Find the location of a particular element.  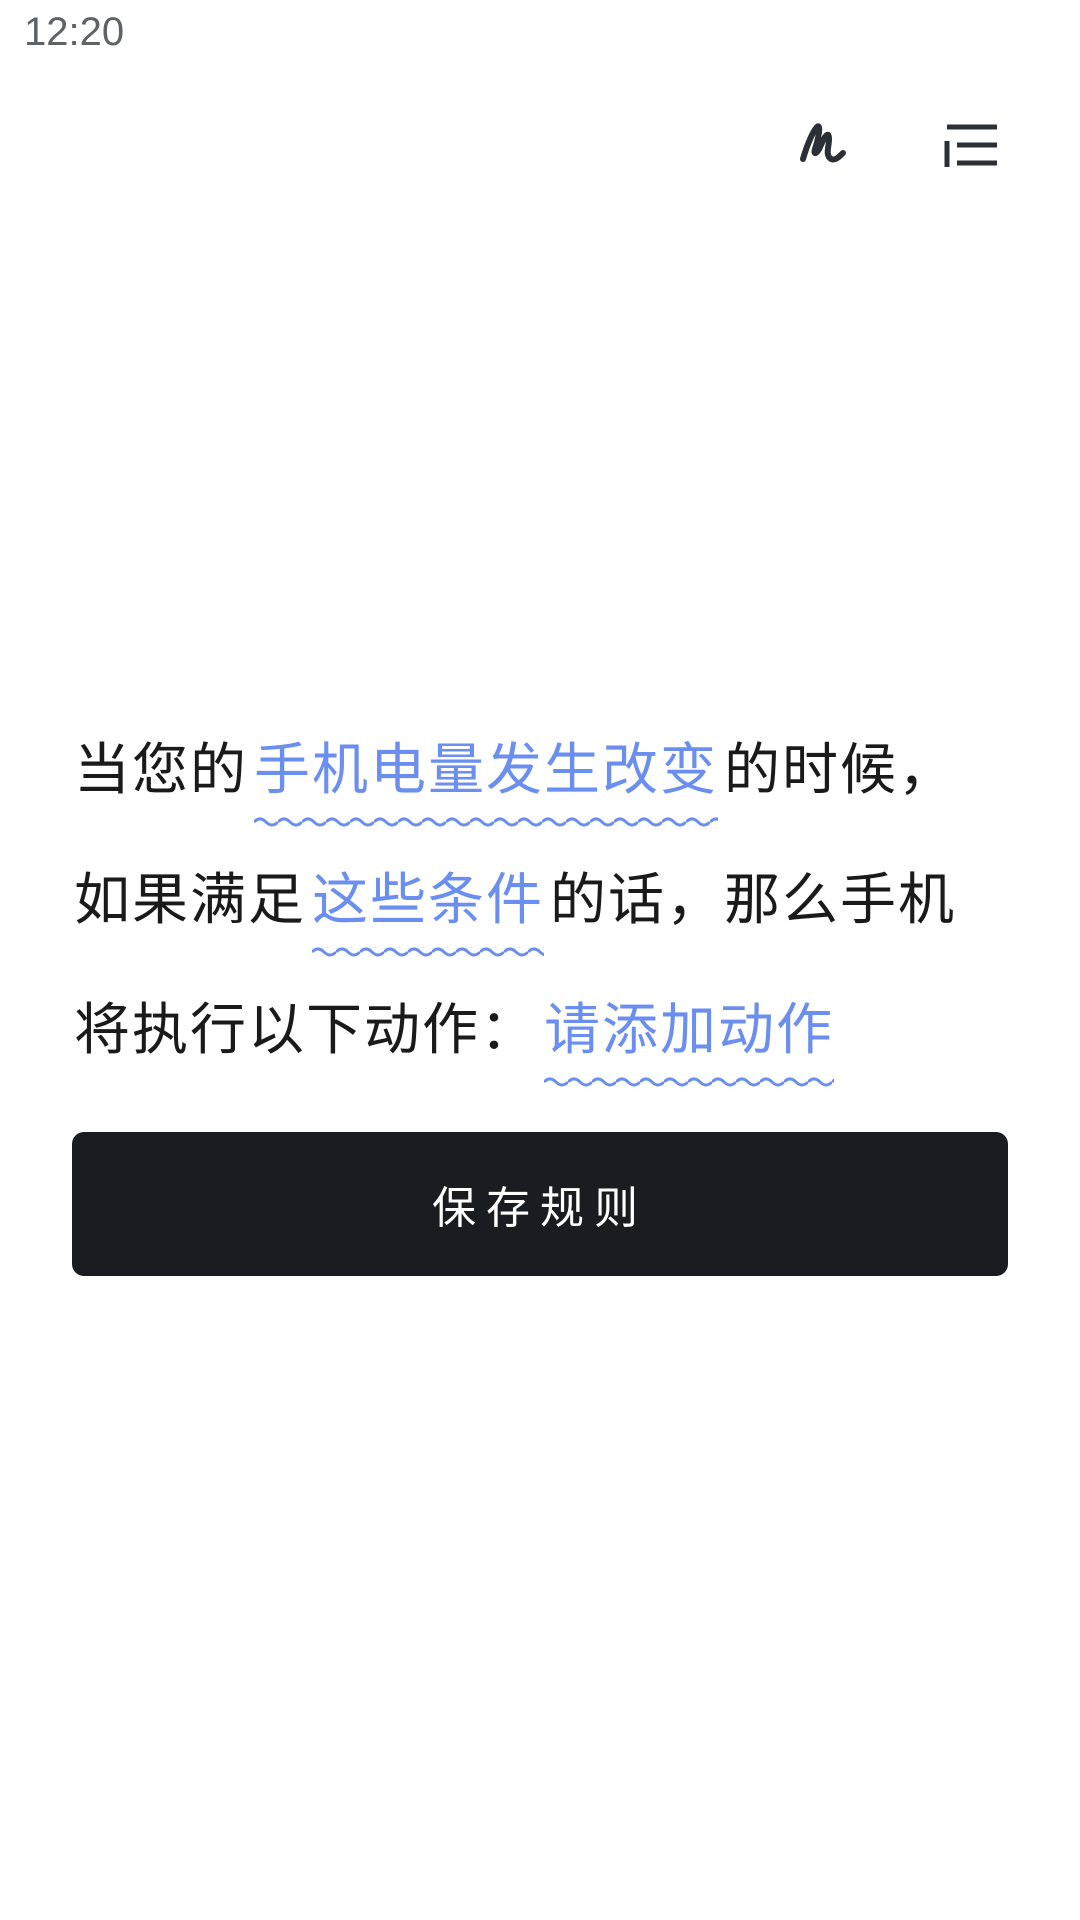

rule-text-if: 如果满足 is located at coordinates (190, 900).